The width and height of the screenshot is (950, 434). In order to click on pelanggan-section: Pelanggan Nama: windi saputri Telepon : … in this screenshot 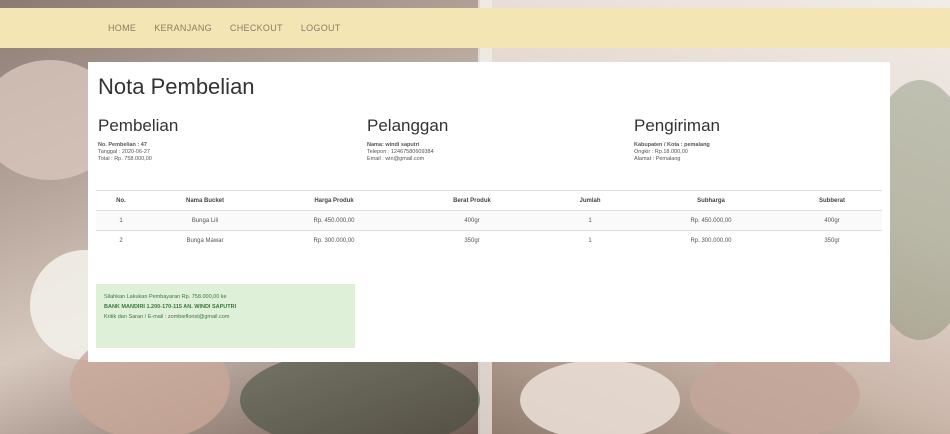, I will do `click(487, 139)`.